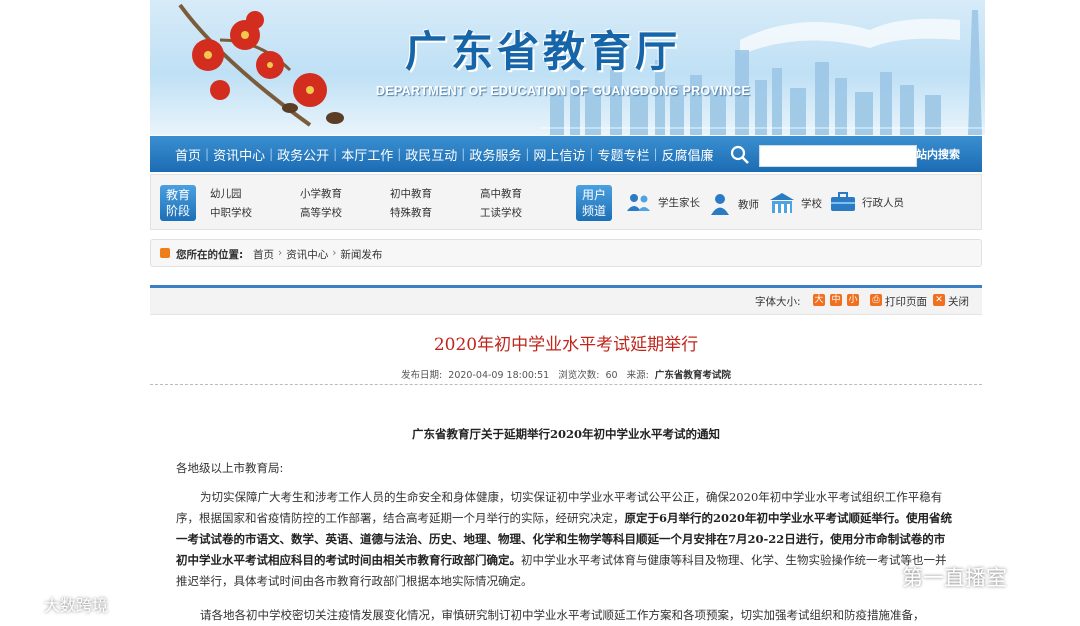 The width and height of the screenshot is (1080, 626). I want to click on print-icon: ⎙, so click(876, 300).